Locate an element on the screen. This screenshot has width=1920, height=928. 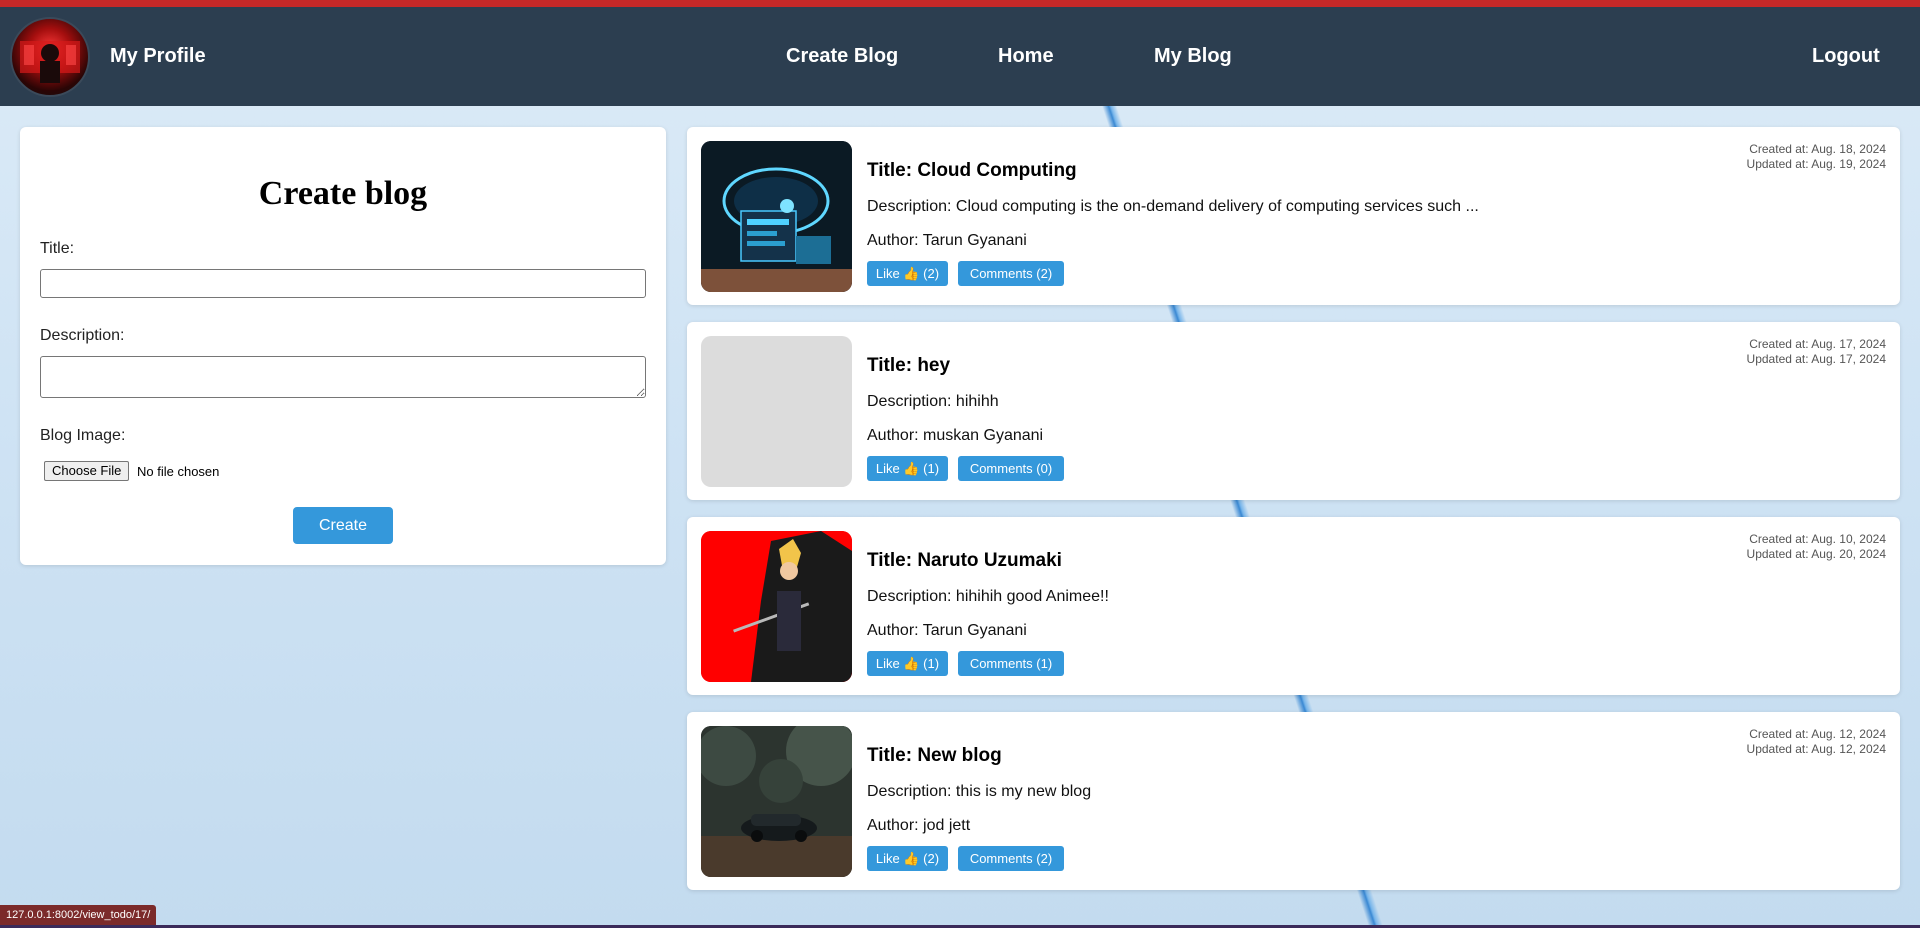
updated-at: Updated at: Aug. 17, 2024 is located at coordinates (1816, 359).